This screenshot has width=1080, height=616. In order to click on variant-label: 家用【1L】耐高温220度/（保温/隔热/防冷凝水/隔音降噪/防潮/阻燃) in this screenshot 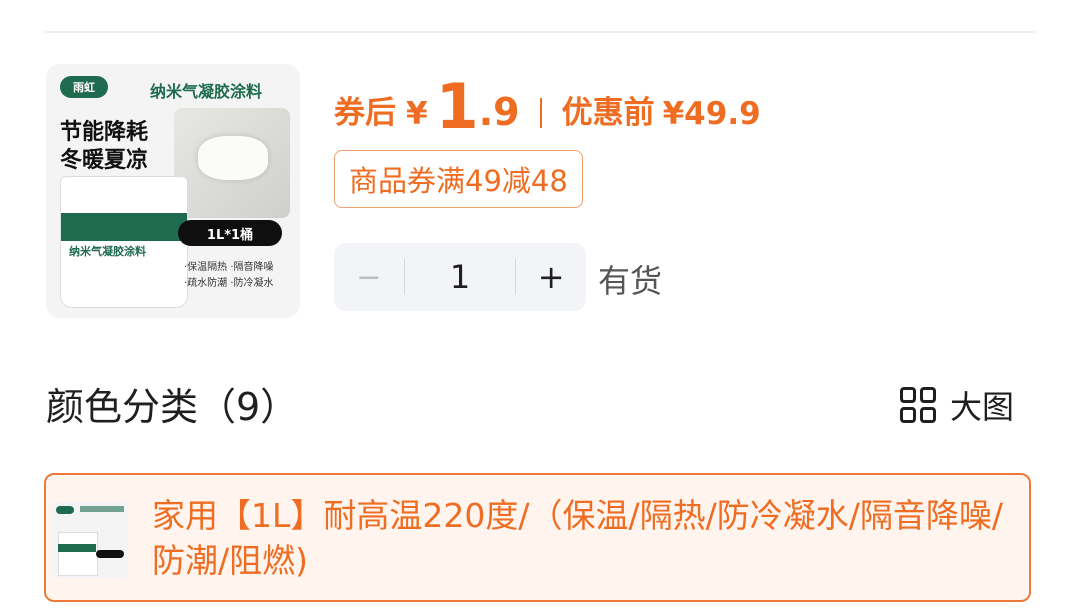, I will do `click(577, 538)`.